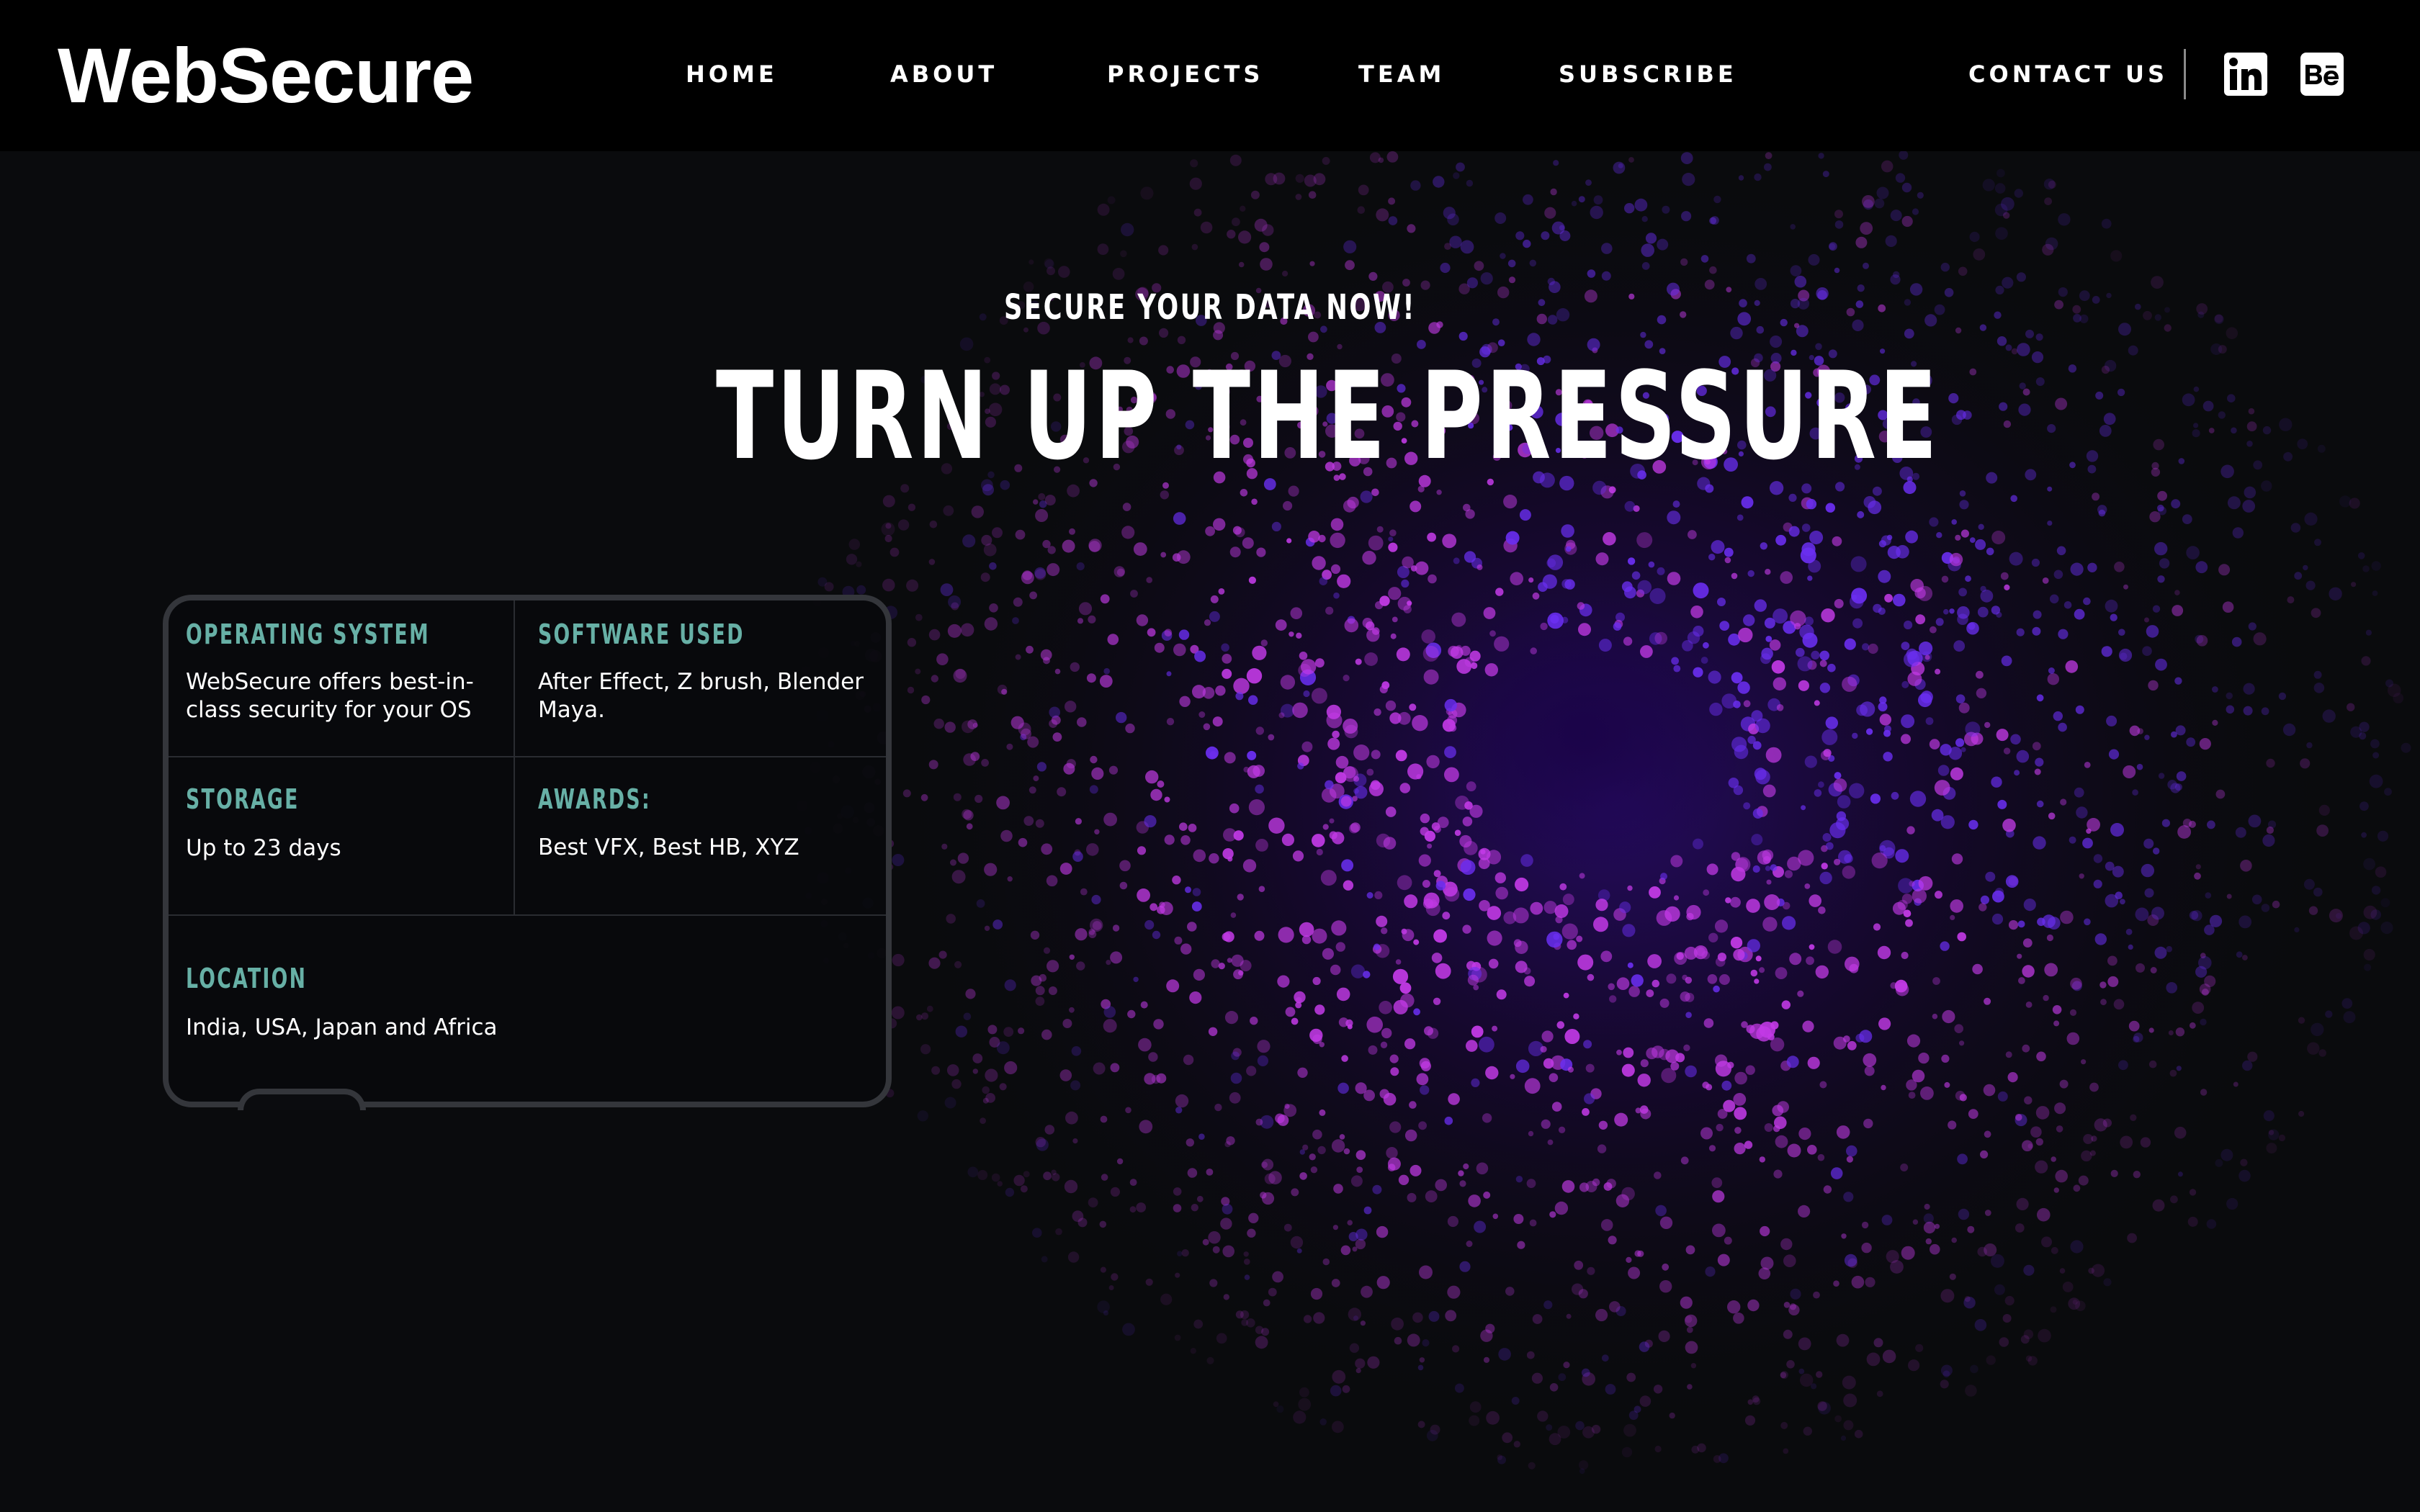 The height and width of the screenshot is (1512, 2420). I want to click on hero-title: TURN UP THE PRESSURE, so click(1328, 416).